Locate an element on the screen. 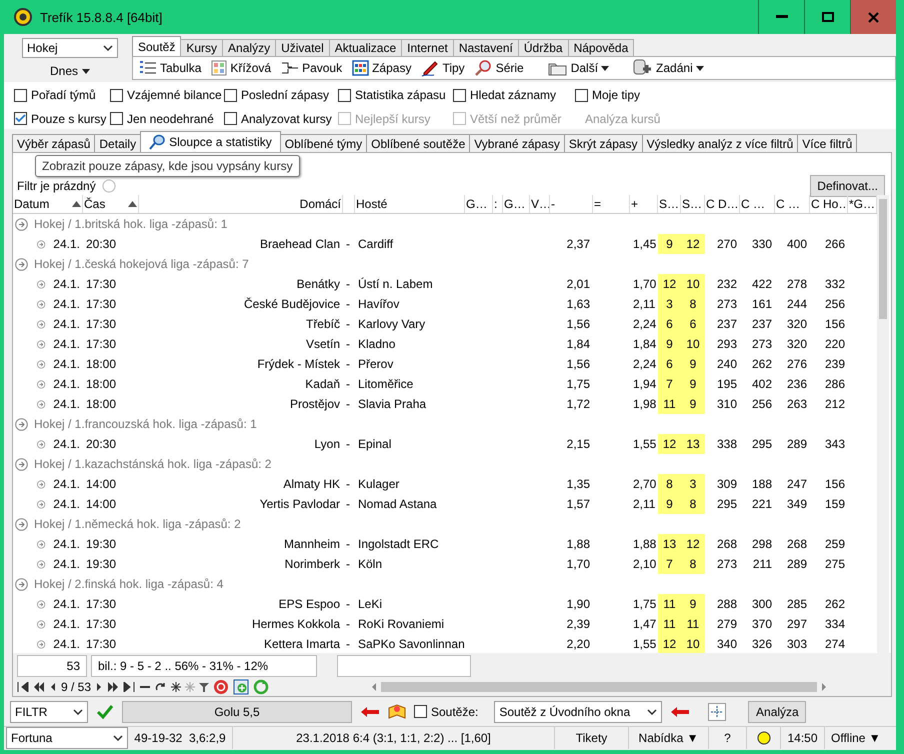  panel-tab: Výběr zápasů is located at coordinates (54, 143).